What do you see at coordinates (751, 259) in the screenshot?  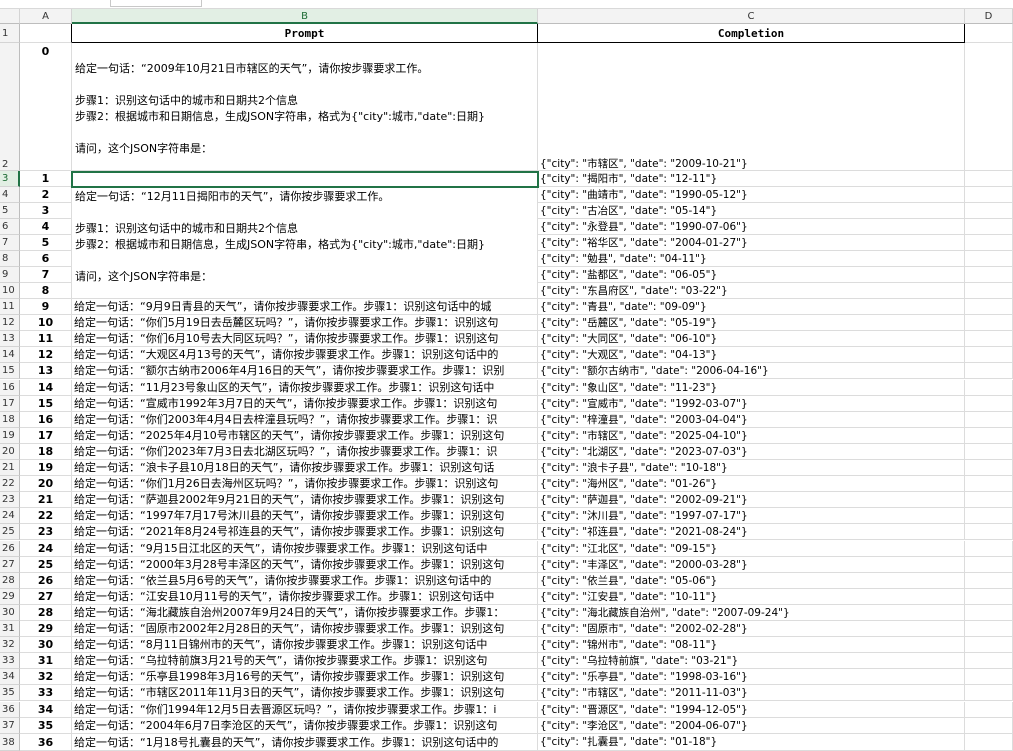 I see `completion-cell: {"city": "勉县", "date": "04-11"}` at bounding box center [751, 259].